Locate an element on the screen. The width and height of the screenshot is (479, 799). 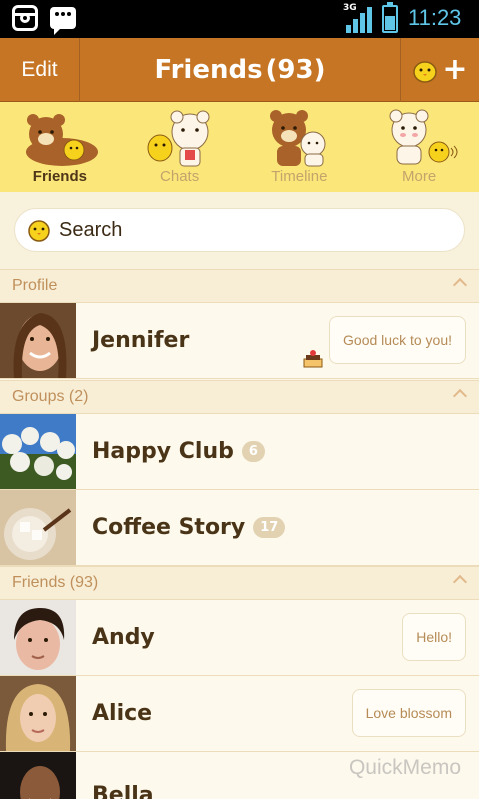
friend-name: Bella is located at coordinates (123, 791).